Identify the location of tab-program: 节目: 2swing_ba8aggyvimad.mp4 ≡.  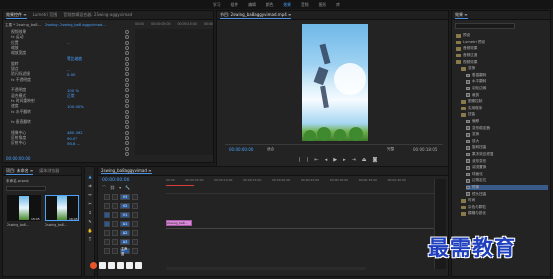
(256, 15).